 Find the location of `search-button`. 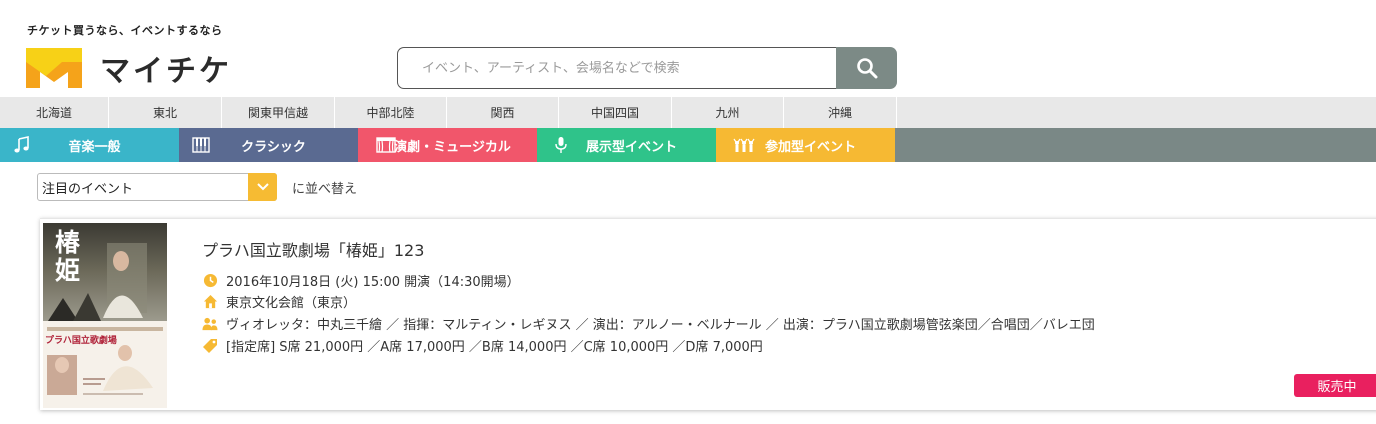

search-button is located at coordinates (866, 68).